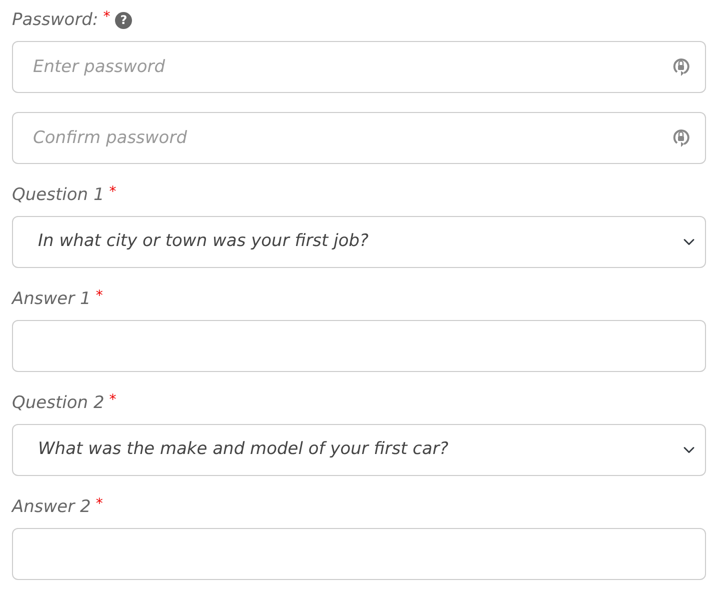  Describe the element at coordinates (51, 299) in the screenshot. I see `field-label: Answer 1` at that location.